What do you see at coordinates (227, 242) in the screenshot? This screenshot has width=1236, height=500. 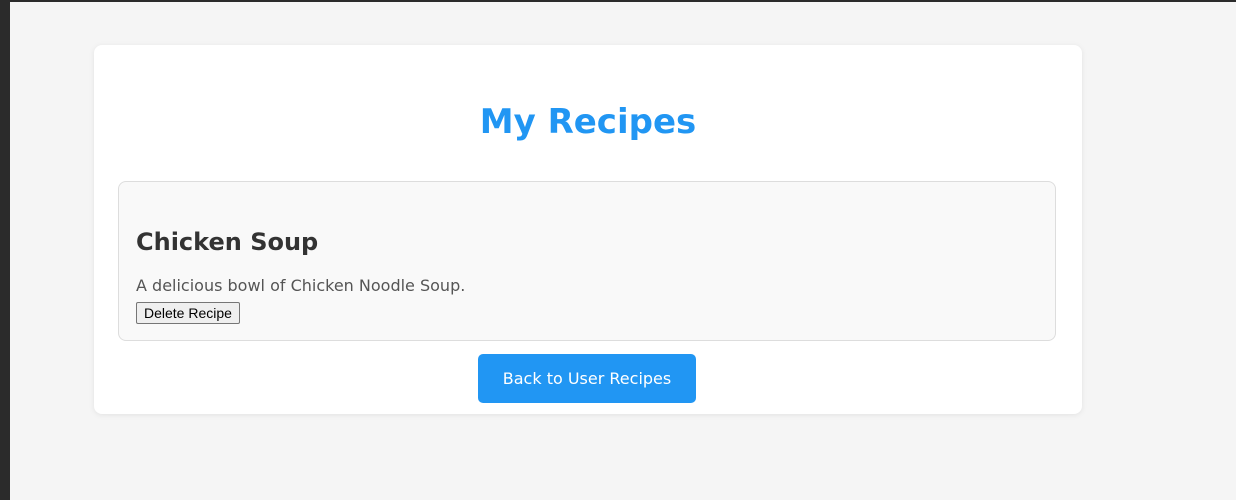 I see `recipe-title: Chicken Soup` at bounding box center [227, 242].